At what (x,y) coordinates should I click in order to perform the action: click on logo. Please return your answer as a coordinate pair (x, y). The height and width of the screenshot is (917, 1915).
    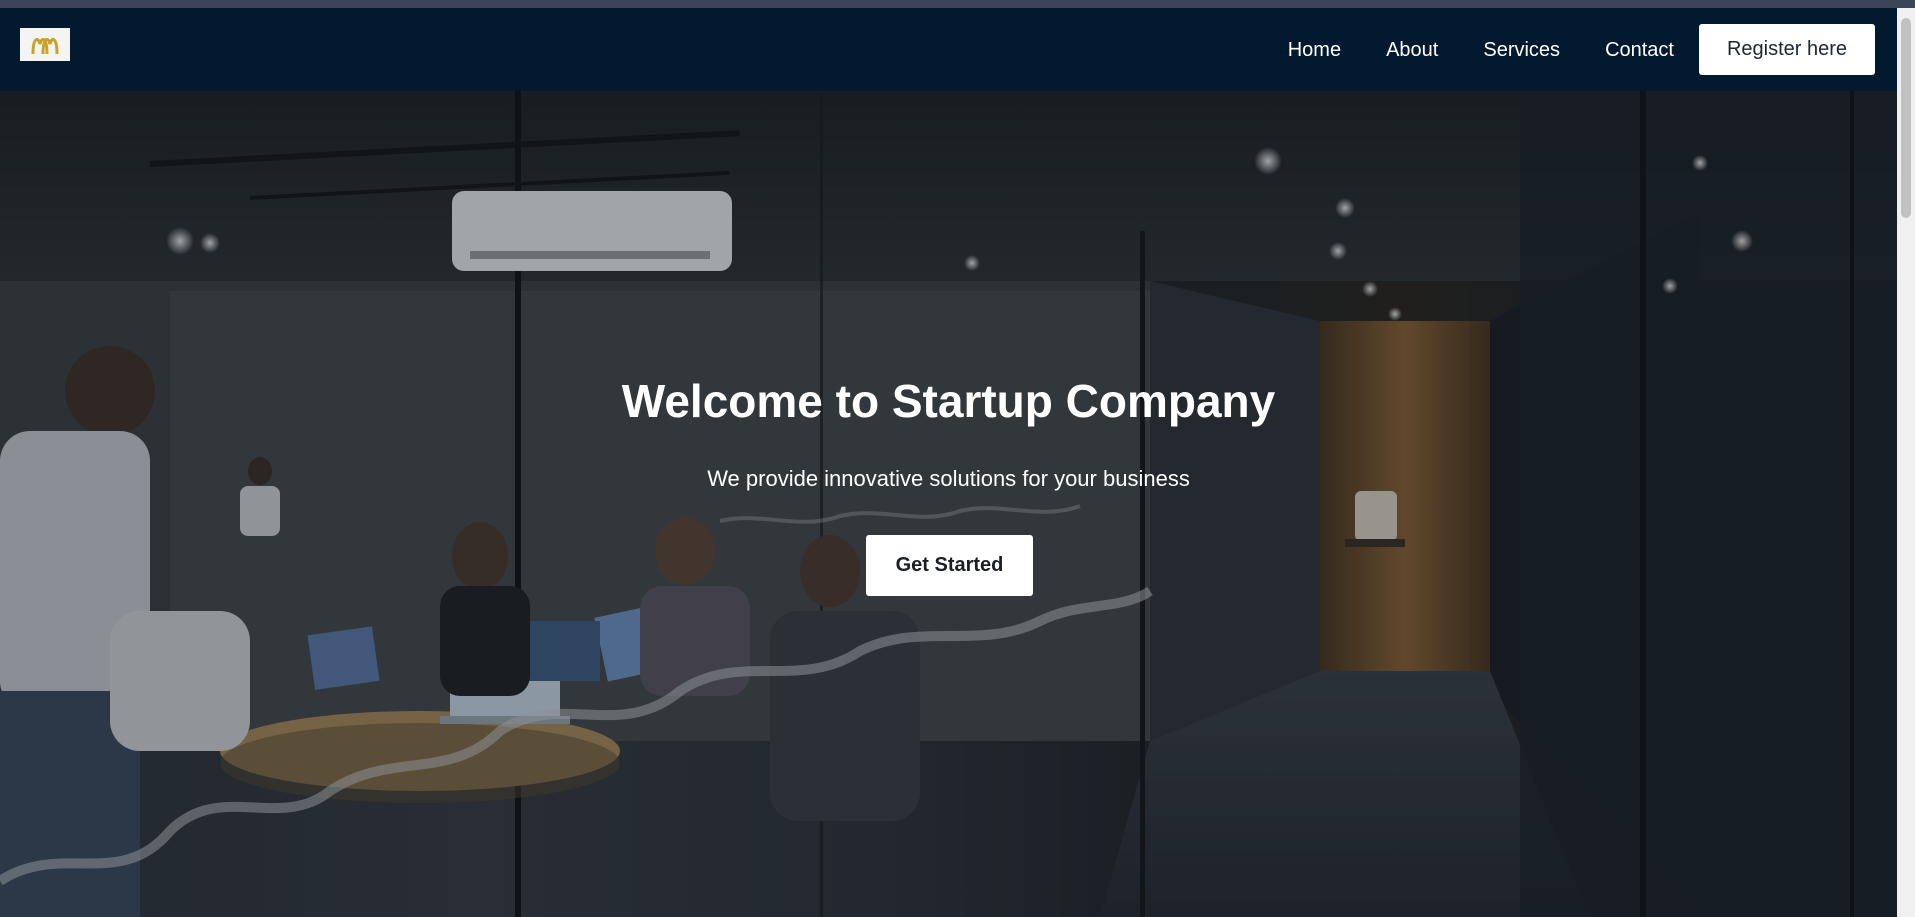
    Looking at the image, I should click on (45, 44).